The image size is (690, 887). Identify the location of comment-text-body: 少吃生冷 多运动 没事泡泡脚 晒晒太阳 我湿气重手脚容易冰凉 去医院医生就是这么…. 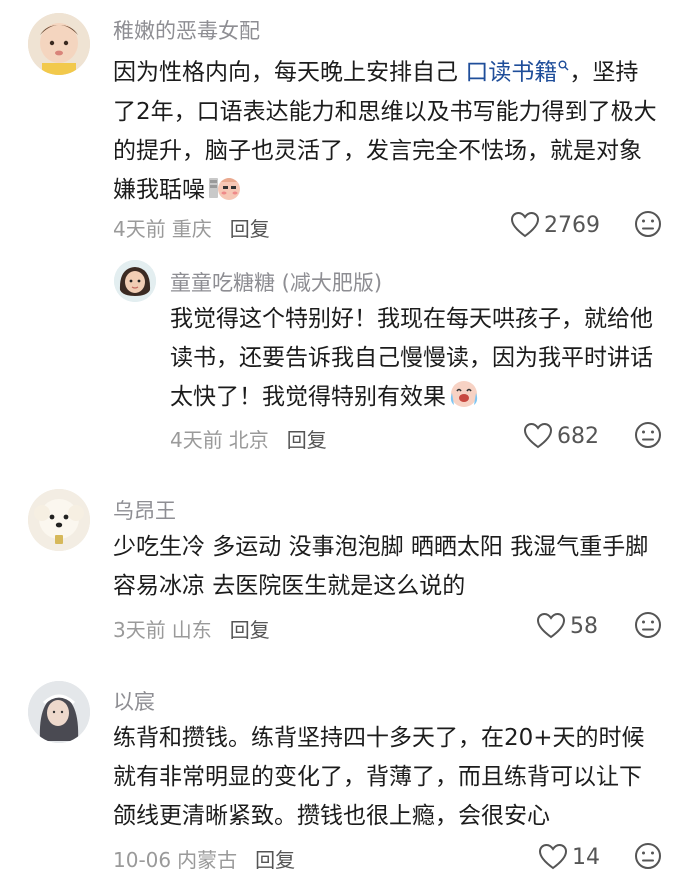
(381, 566).